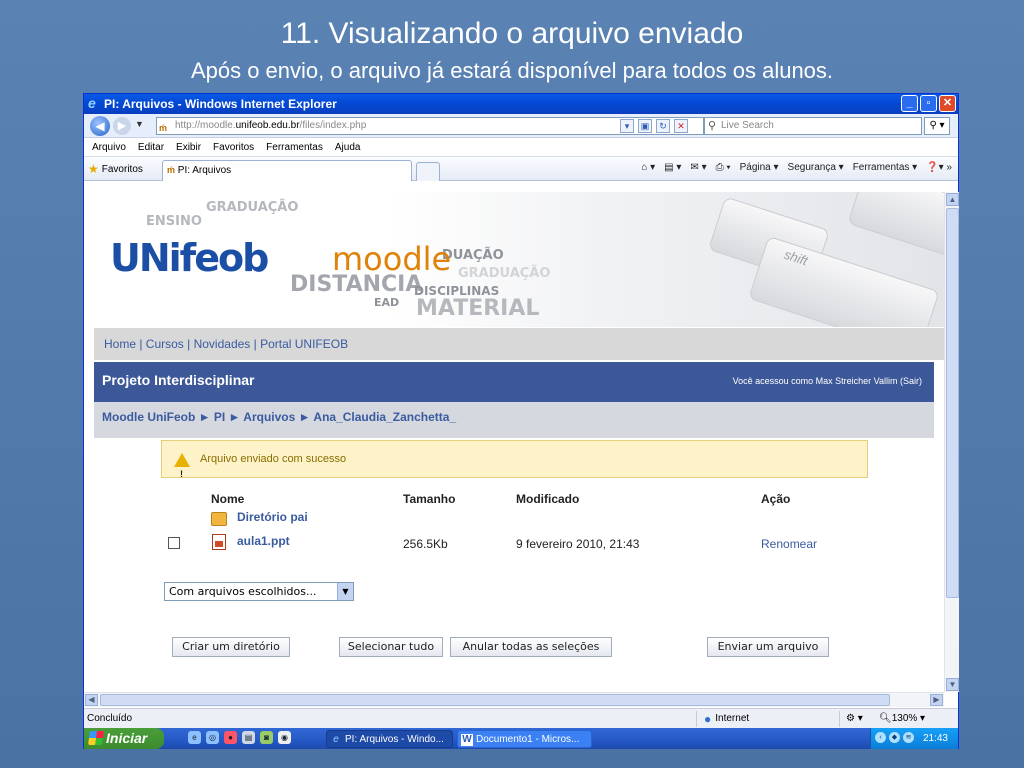 The image size is (1024, 768). I want to click on file-checkbox, so click(174, 543).